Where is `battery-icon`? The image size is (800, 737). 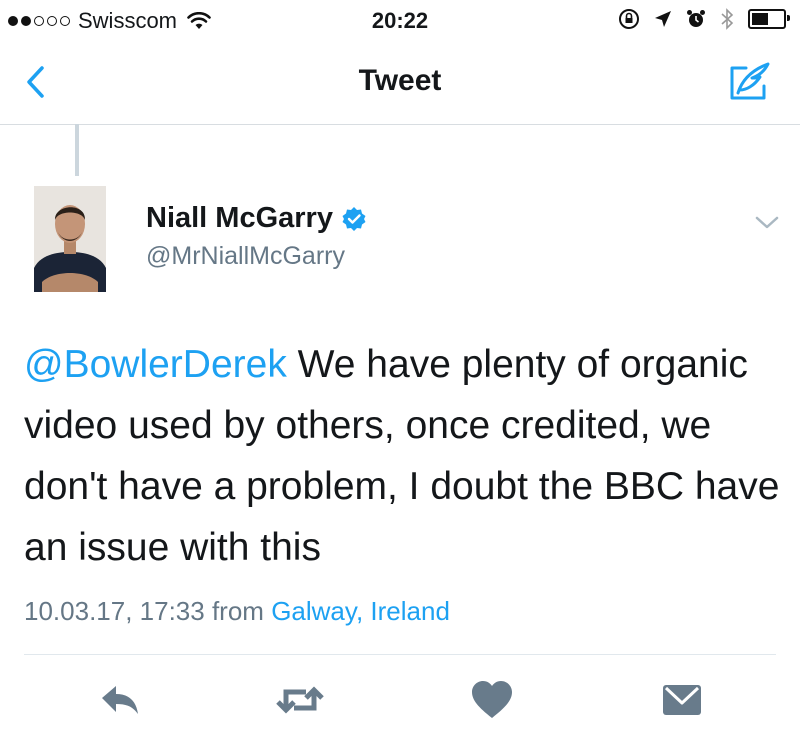 battery-icon is located at coordinates (769, 19).